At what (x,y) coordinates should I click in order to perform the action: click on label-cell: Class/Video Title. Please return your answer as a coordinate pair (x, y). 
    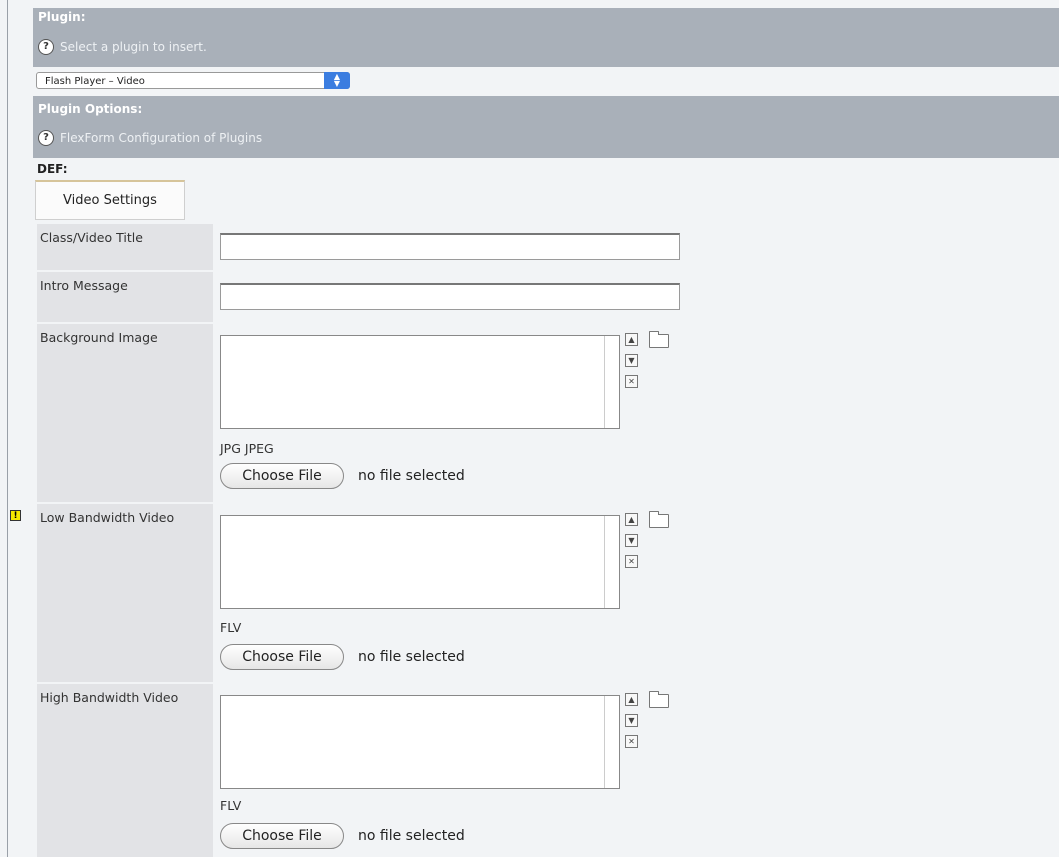
    Looking at the image, I should click on (125, 246).